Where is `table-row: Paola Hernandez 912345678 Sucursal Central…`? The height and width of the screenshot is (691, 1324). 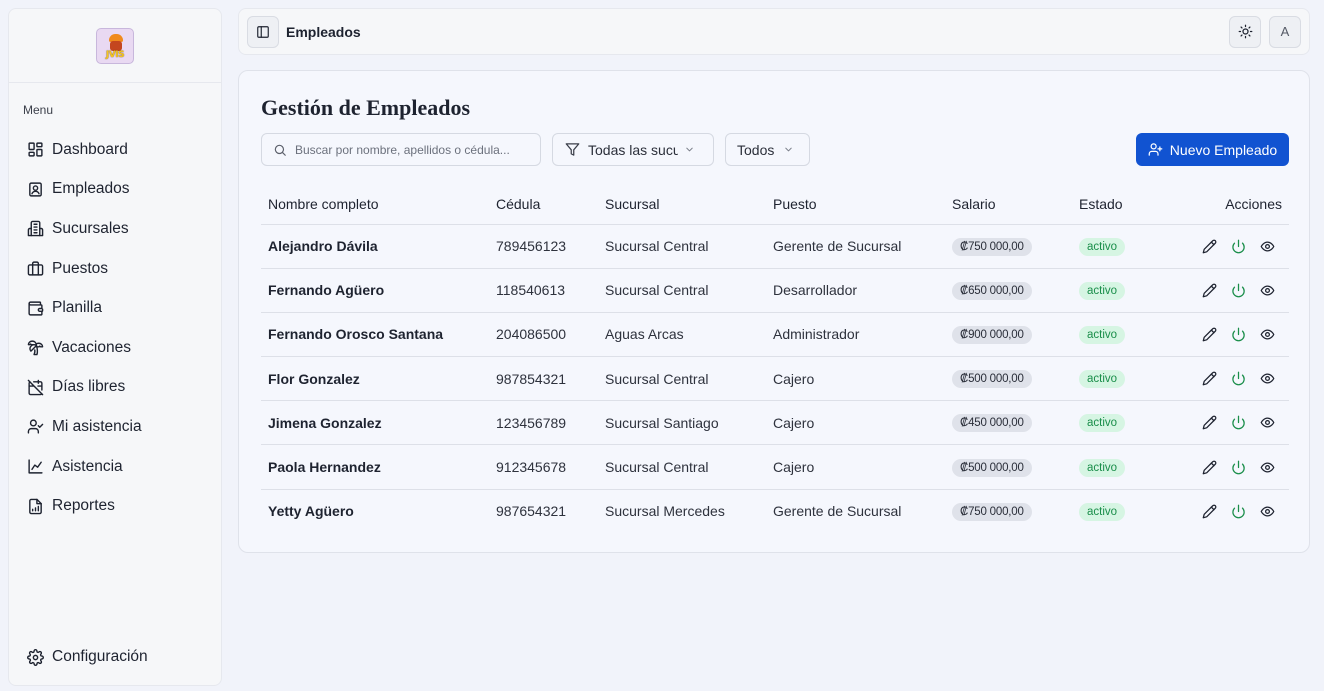
table-row: Paola Hernandez 912345678 Sucursal Central… is located at coordinates (775, 467).